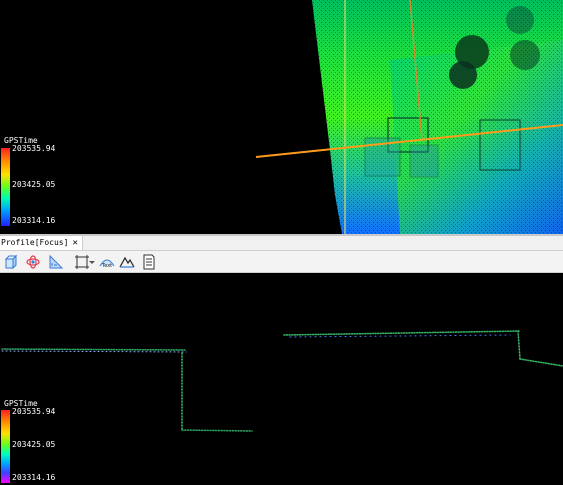 The image size is (563, 485). I want to click on dropdown-arrow-icon, so click(92, 261).